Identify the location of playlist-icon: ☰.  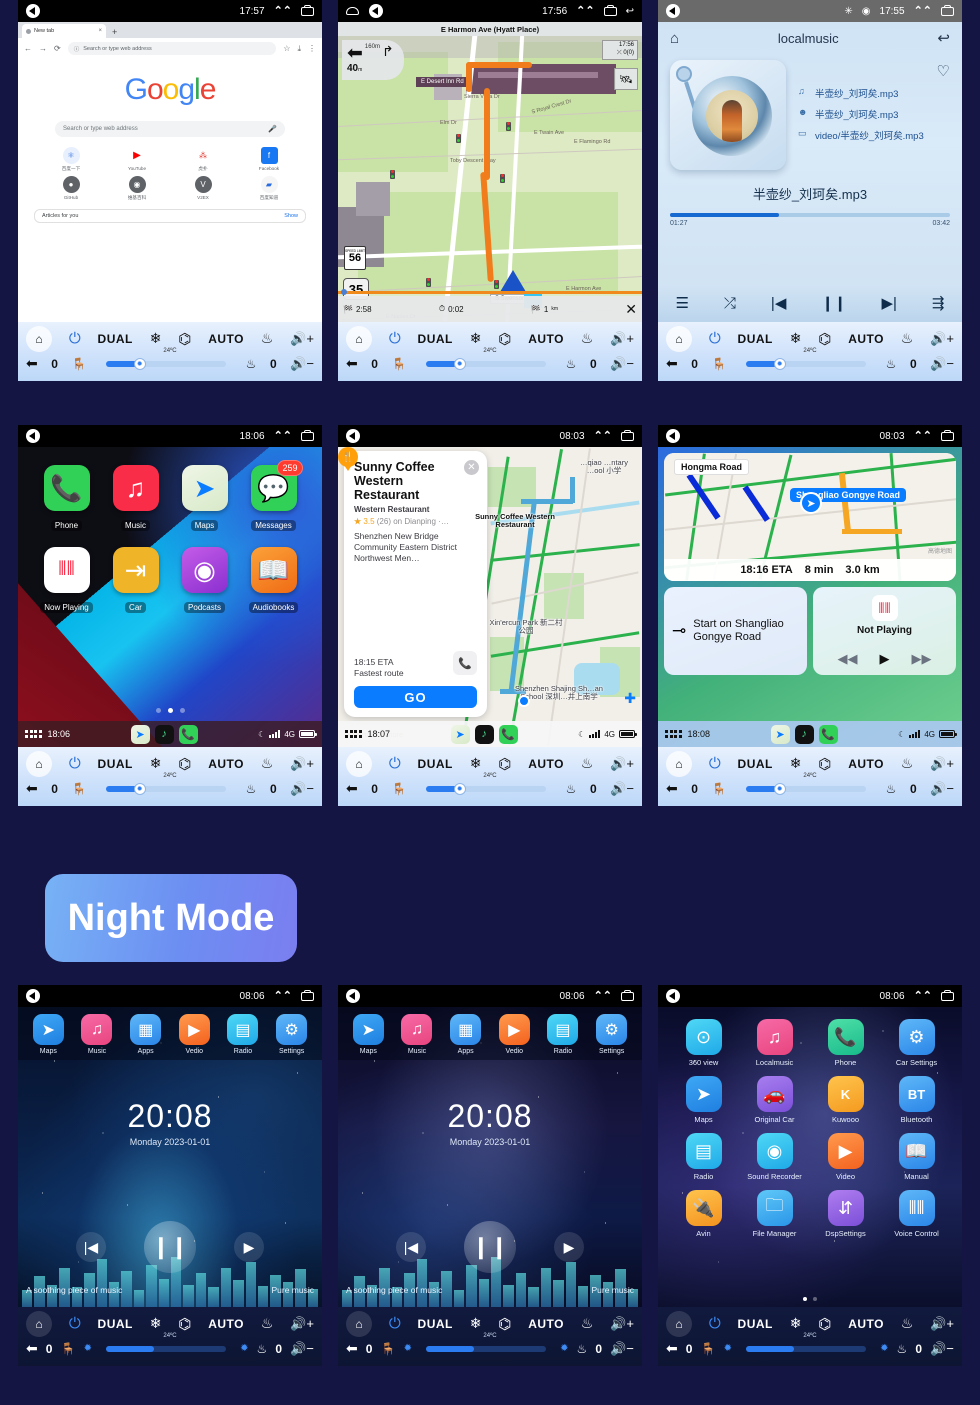
(681, 303).